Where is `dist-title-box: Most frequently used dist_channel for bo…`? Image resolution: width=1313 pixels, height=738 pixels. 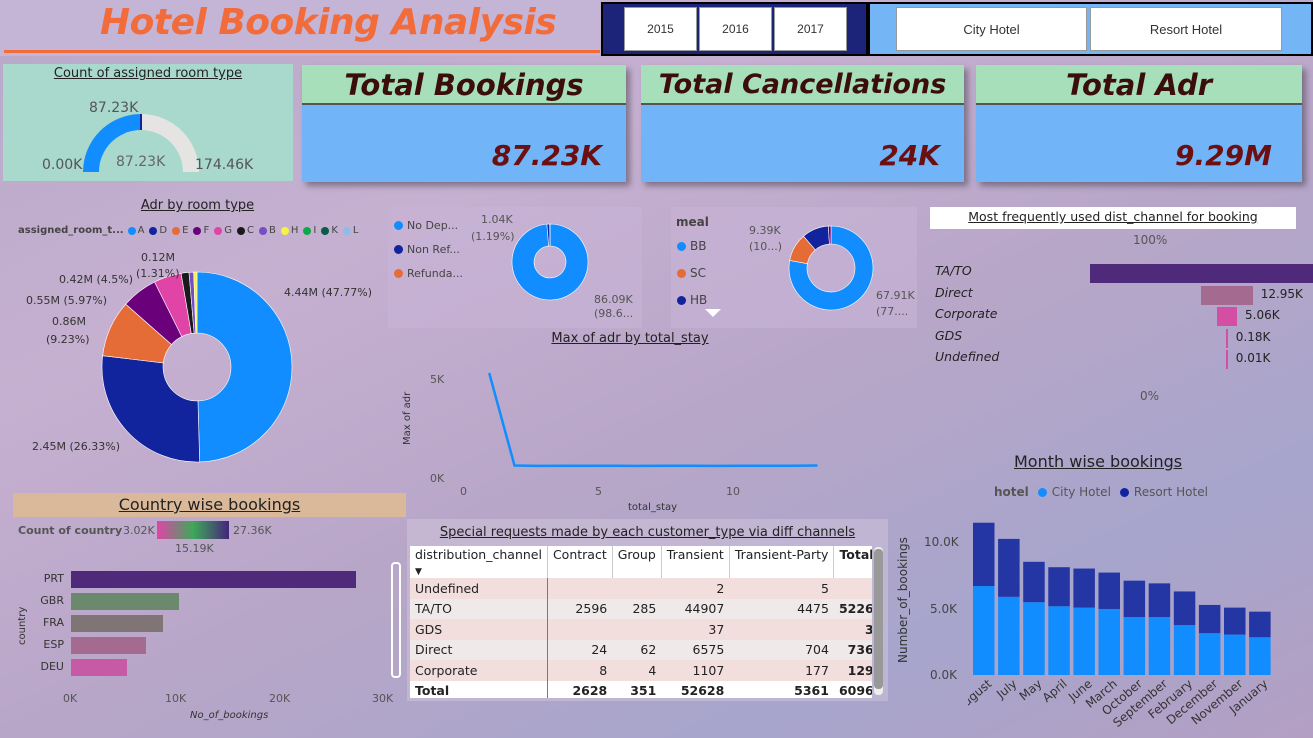 dist-title-box: Most frequently used dist_channel for bo… is located at coordinates (1113, 218).